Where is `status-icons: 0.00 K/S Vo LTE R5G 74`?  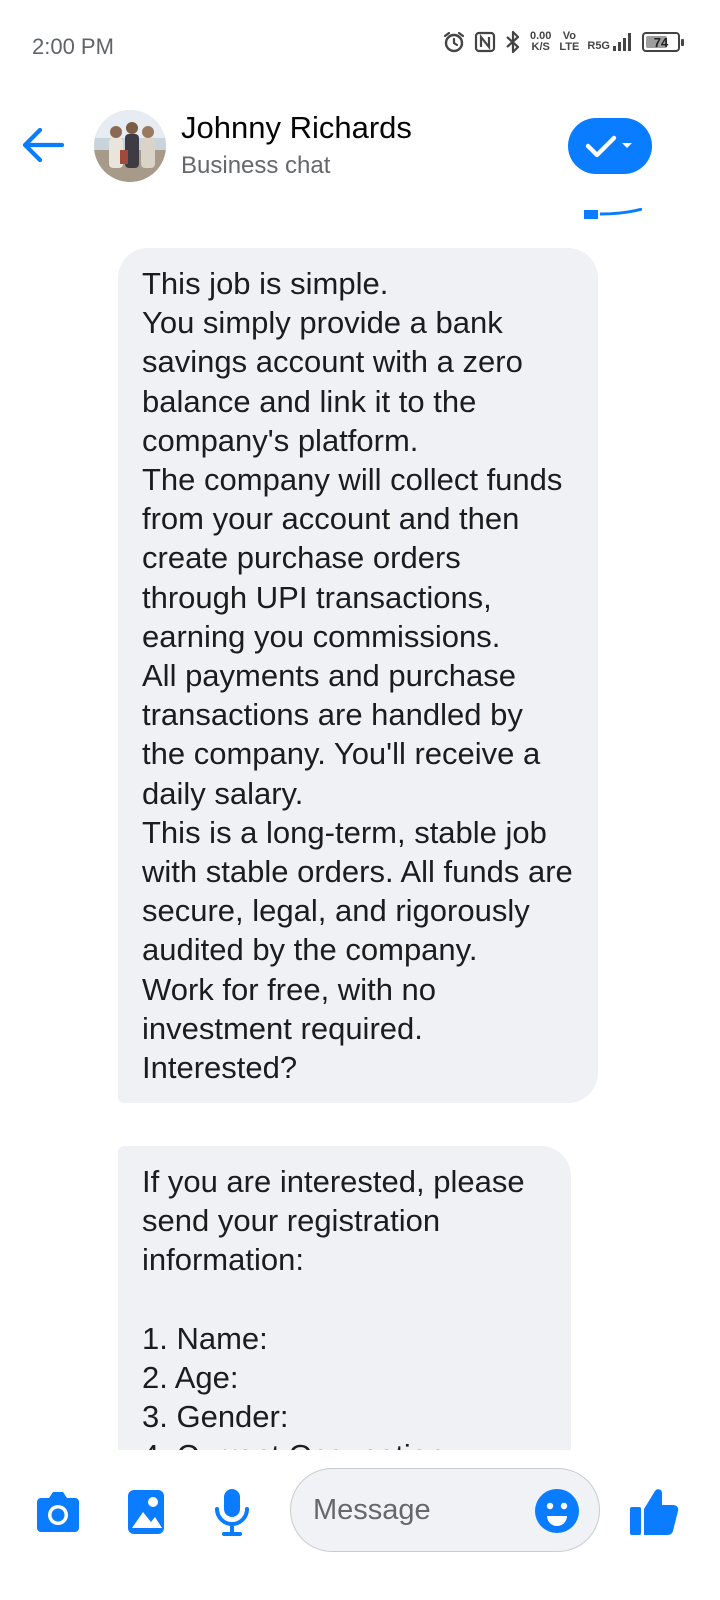
status-icons: 0.00 K/S Vo LTE R5G 74 is located at coordinates (563, 42).